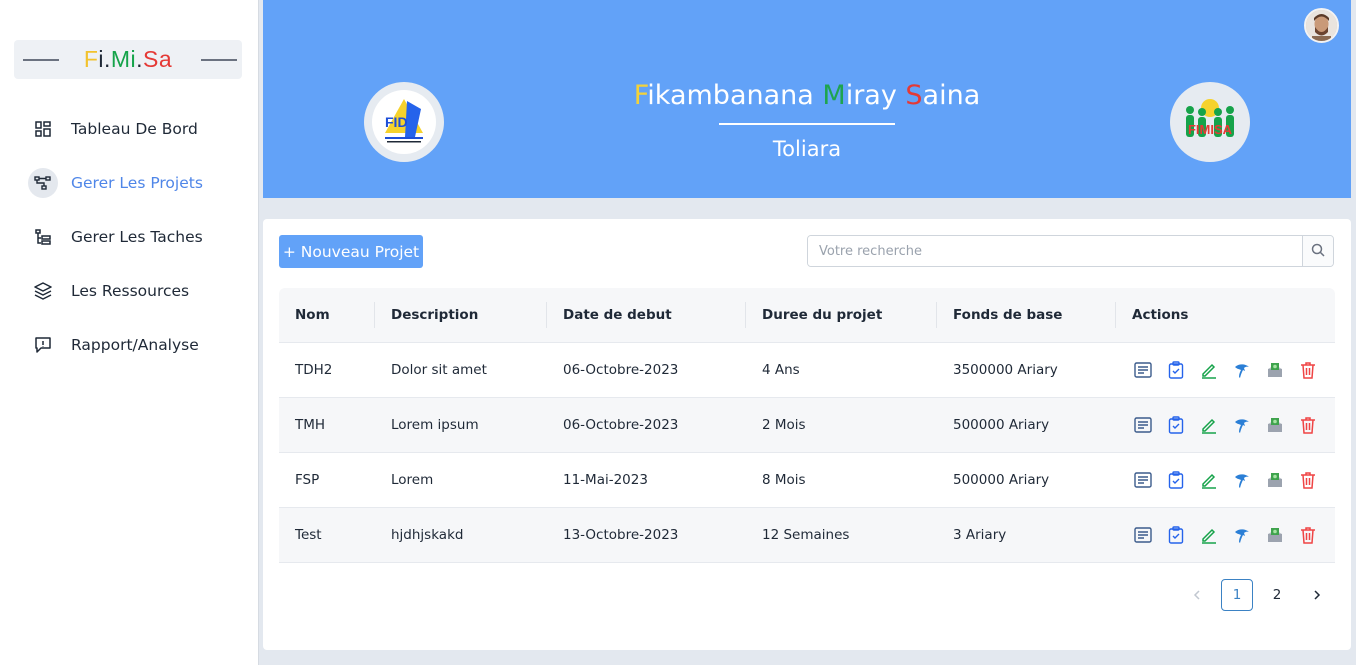 Image resolution: width=1356 pixels, height=665 pixels. I want to click on cell-duree: 4 Ans, so click(781, 370).